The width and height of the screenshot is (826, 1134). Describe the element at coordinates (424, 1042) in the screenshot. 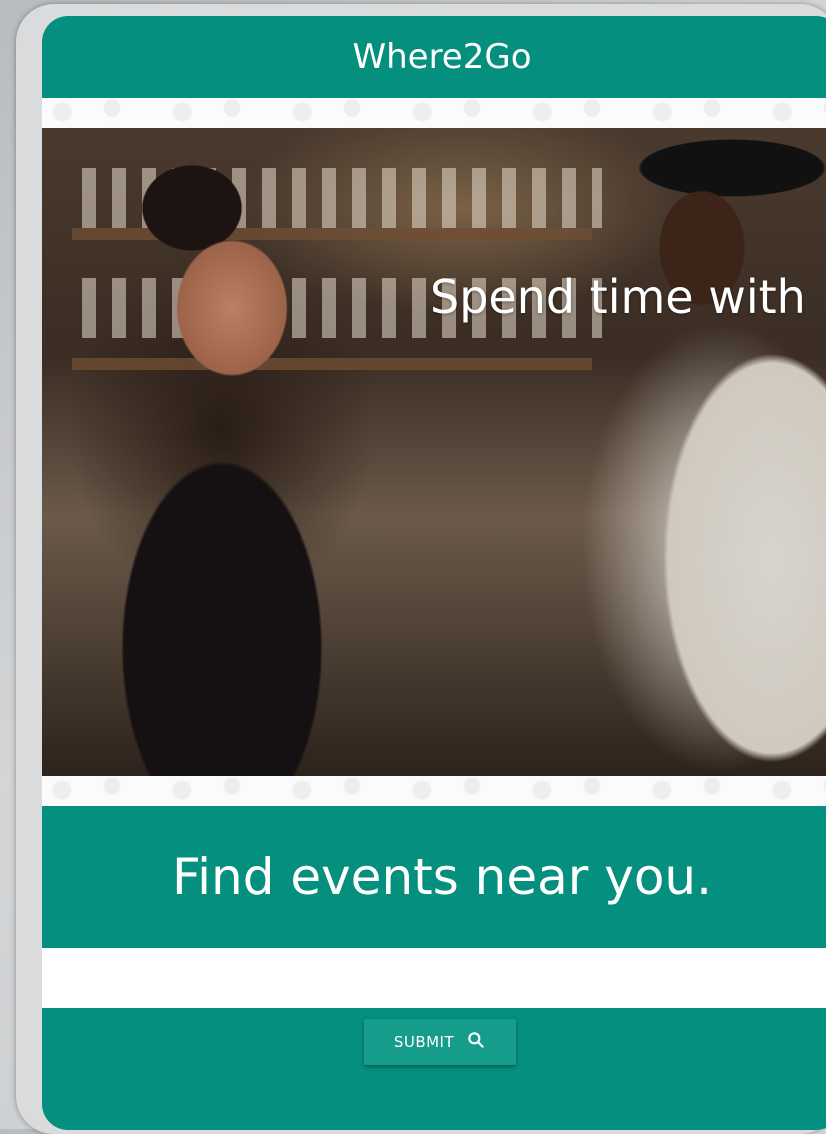

I see `submit-label: SUBMIT` at that location.